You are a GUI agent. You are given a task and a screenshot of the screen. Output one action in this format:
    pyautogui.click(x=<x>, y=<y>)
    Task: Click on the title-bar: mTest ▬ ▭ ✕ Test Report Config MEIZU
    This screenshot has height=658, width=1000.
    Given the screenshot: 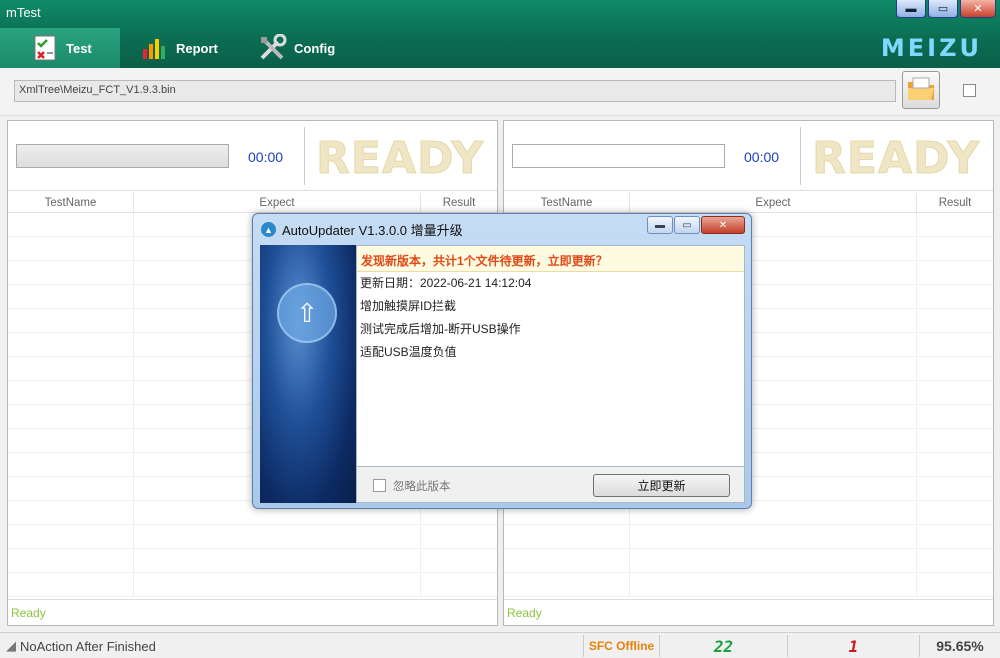 What is the action you would take?
    pyautogui.click(x=500, y=34)
    